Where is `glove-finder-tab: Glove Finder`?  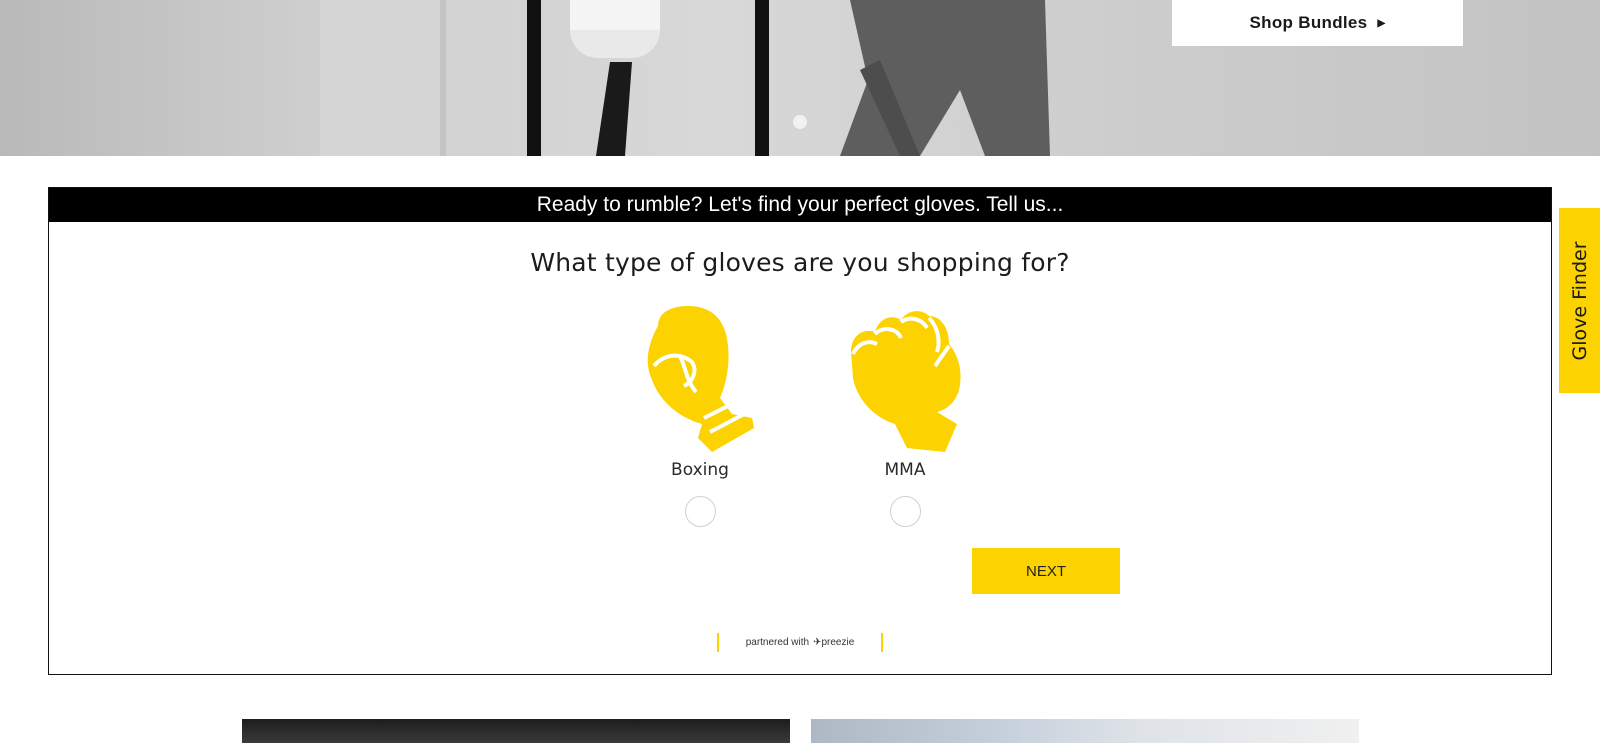 glove-finder-tab: Glove Finder is located at coordinates (1579, 300).